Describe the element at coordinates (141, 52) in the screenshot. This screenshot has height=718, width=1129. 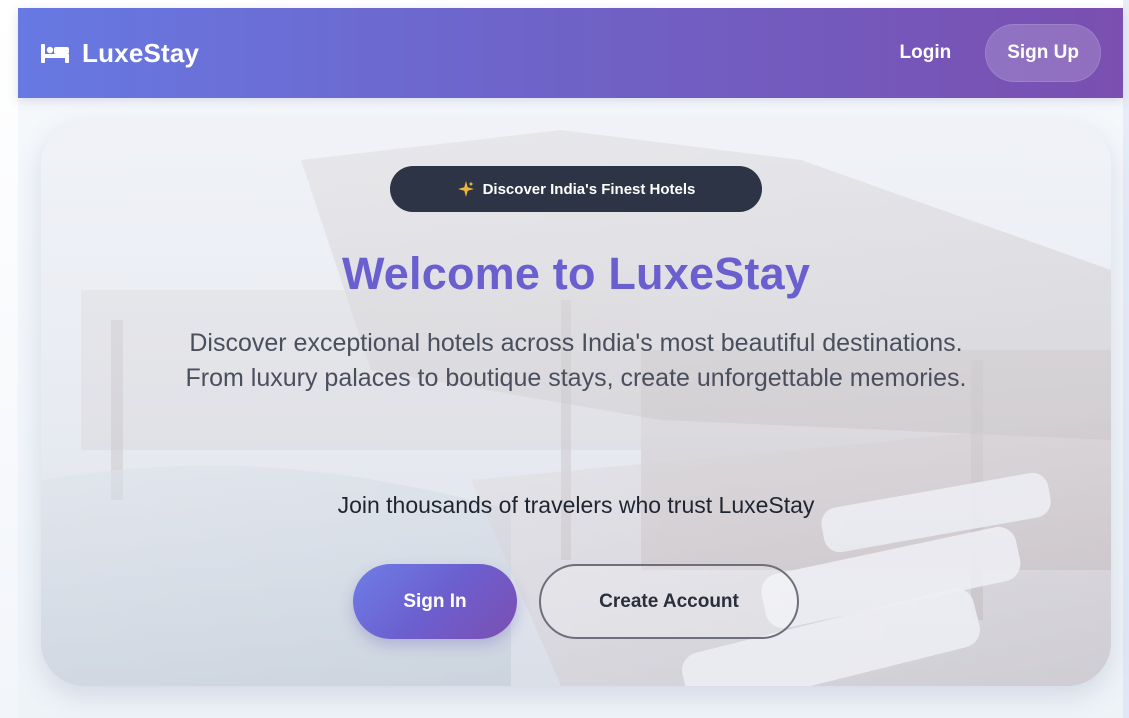
I see `brand-name: LuxeStay` at that location.